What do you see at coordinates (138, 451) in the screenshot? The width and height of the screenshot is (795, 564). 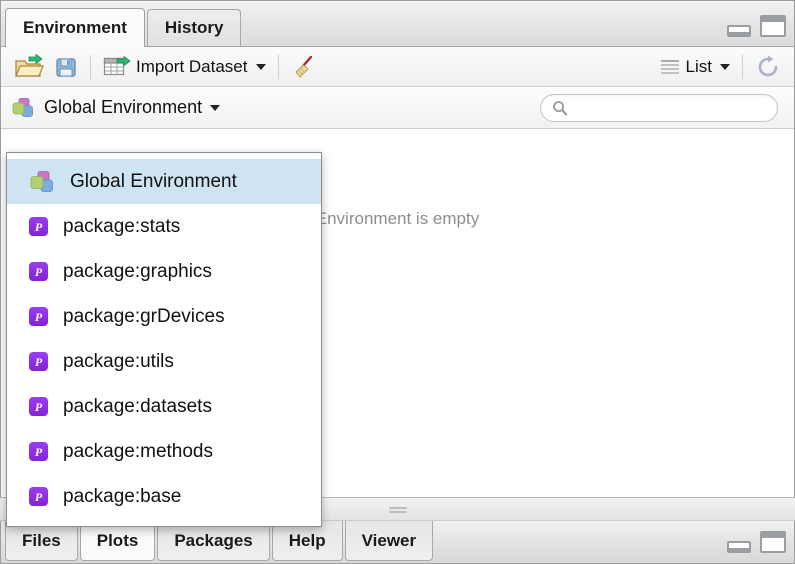 I see `dropdown-item-label: package:methods` at bounding box center [138, 451].